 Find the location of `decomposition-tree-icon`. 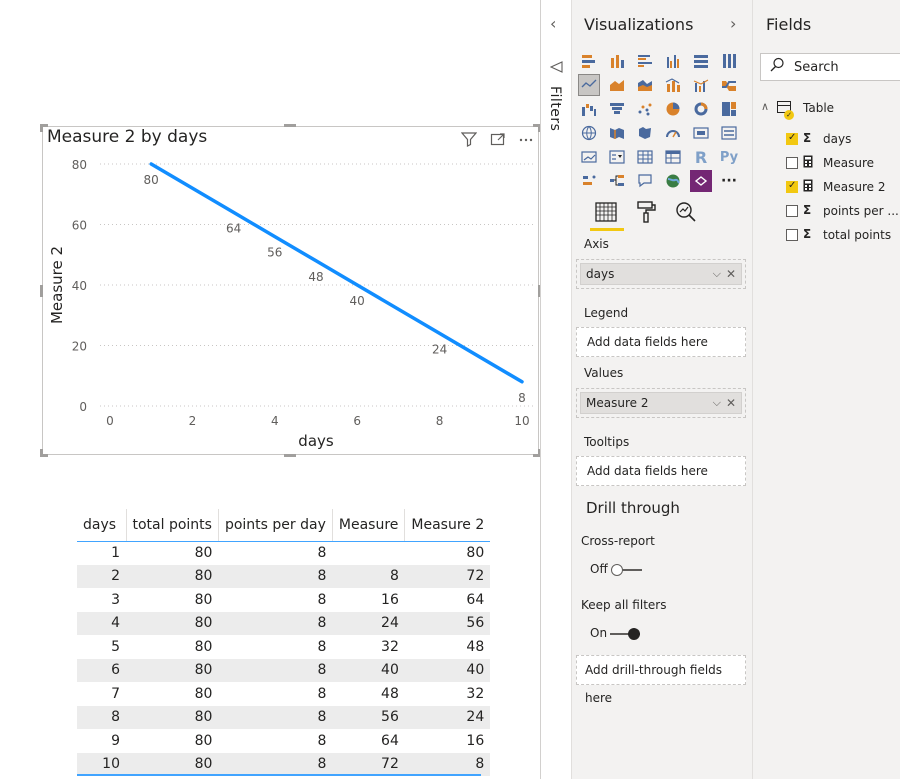

decomposition-tree-icon is located at coordinates (617, 181).